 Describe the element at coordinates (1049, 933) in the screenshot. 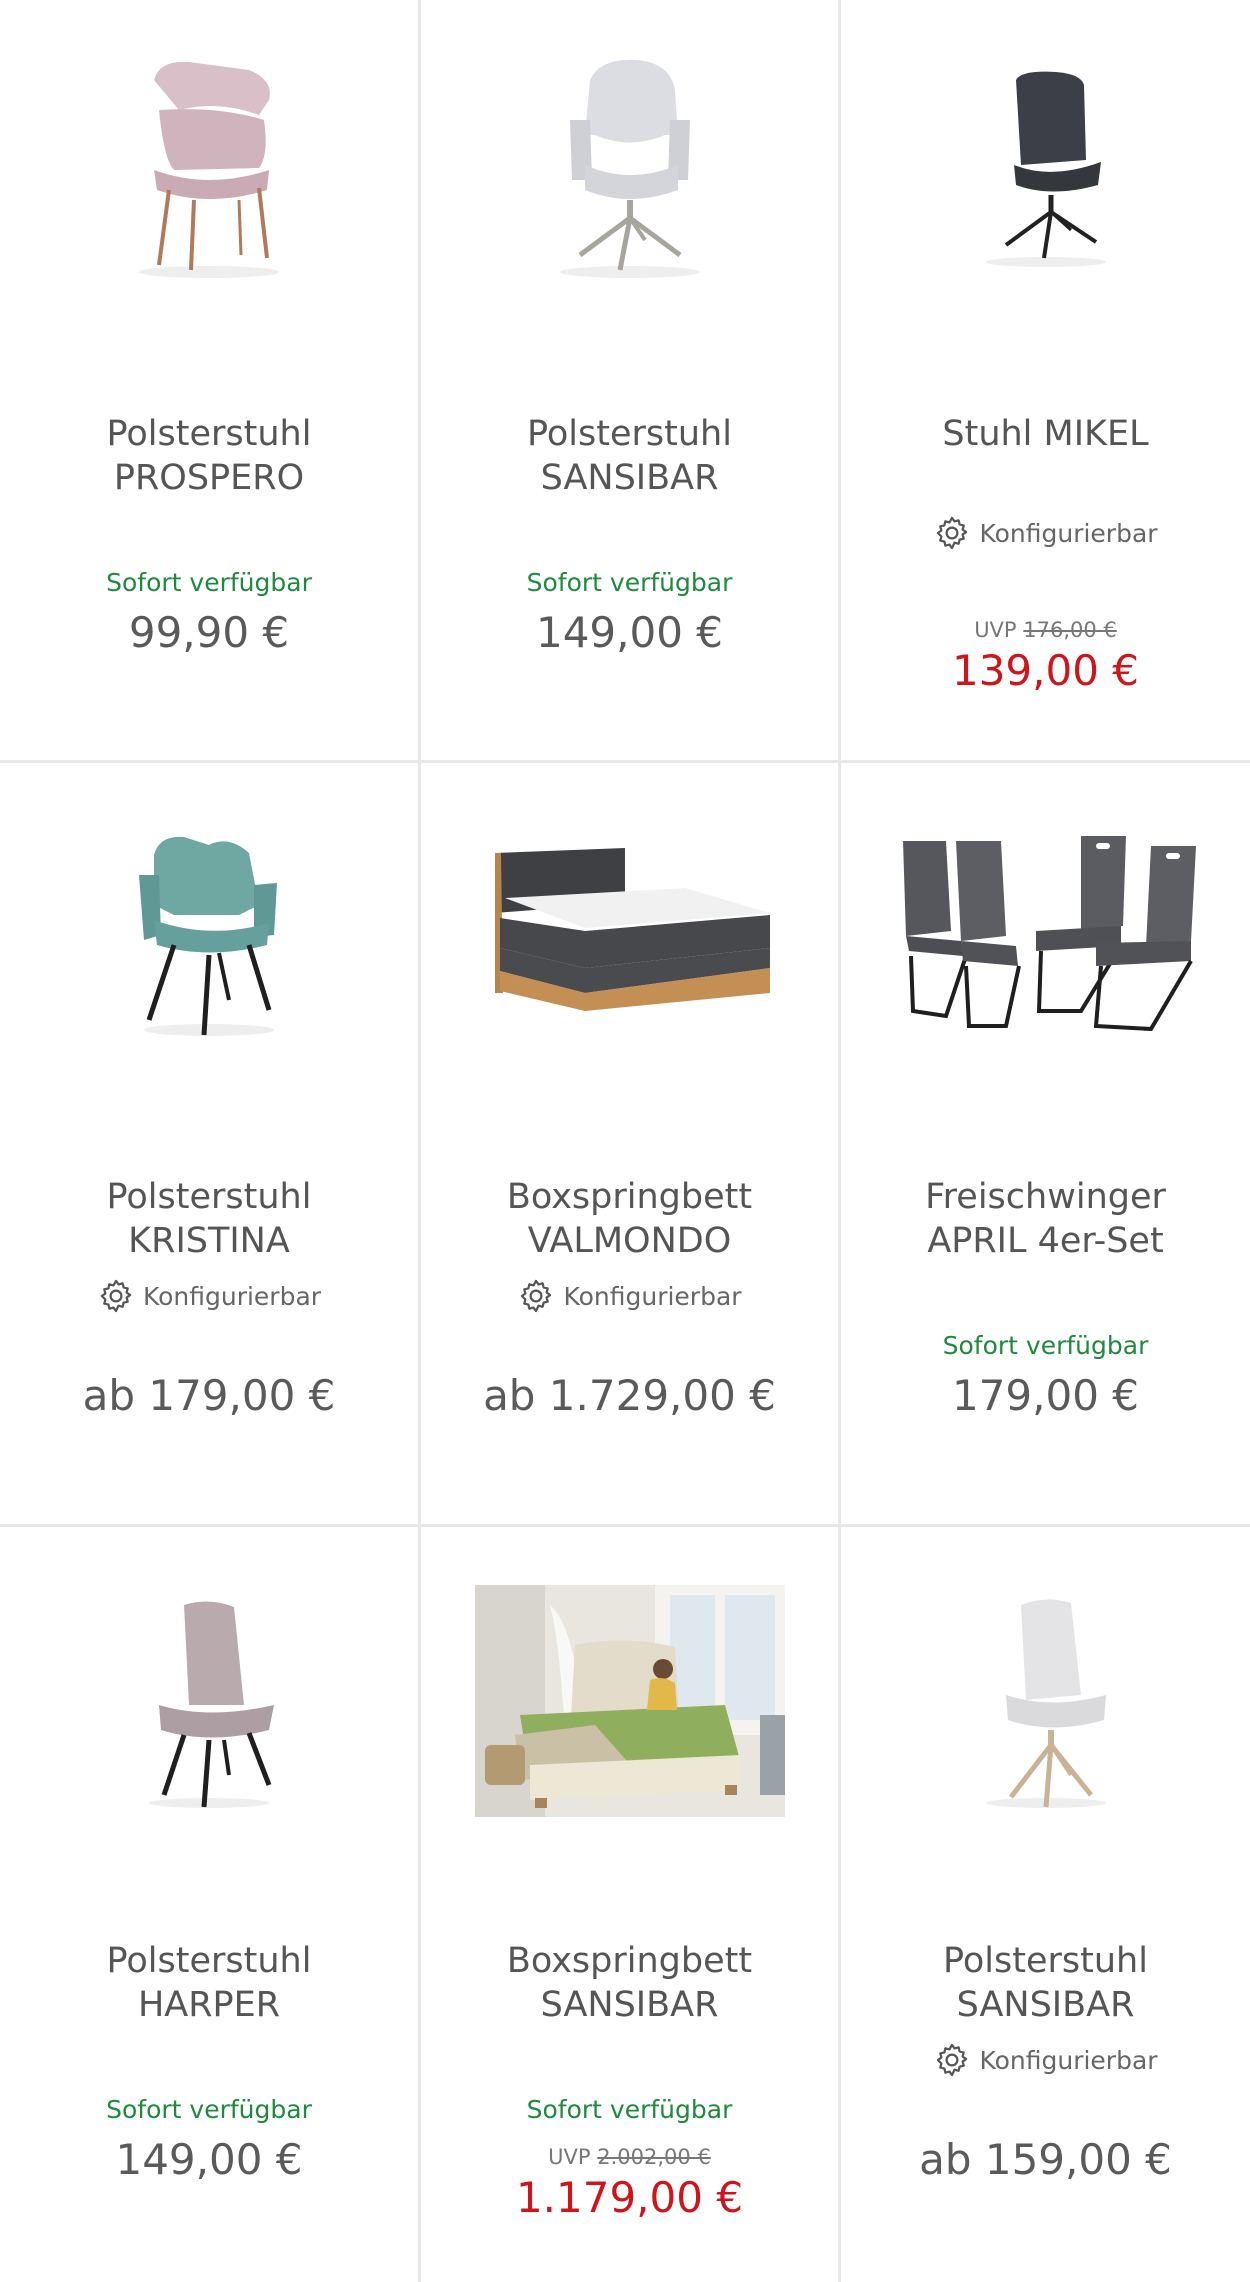

I see `chair-set-image` at that location.